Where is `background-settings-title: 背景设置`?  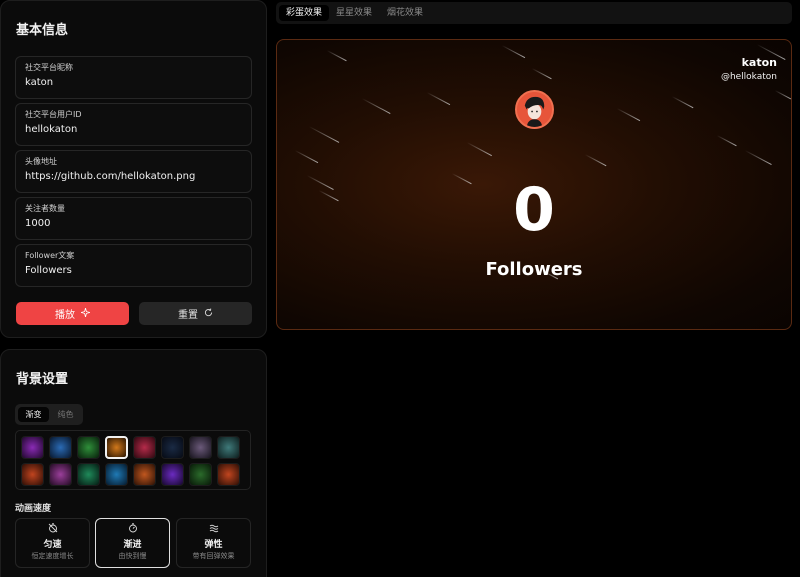 background-settings-title: 背景设置 is located at coordinates (42, 379).